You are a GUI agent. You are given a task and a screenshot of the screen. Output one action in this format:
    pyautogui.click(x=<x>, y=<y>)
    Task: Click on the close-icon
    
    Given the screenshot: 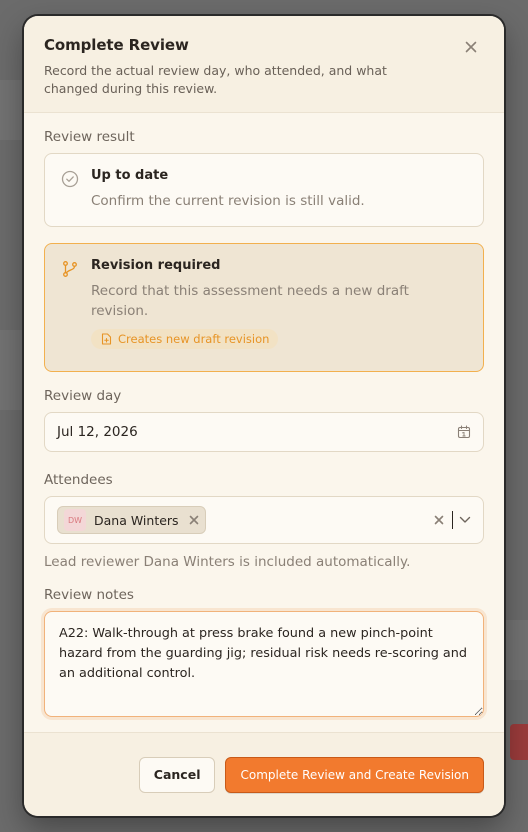 What is the action you would take?
    pyautogui.click(x=471, y=47)
    